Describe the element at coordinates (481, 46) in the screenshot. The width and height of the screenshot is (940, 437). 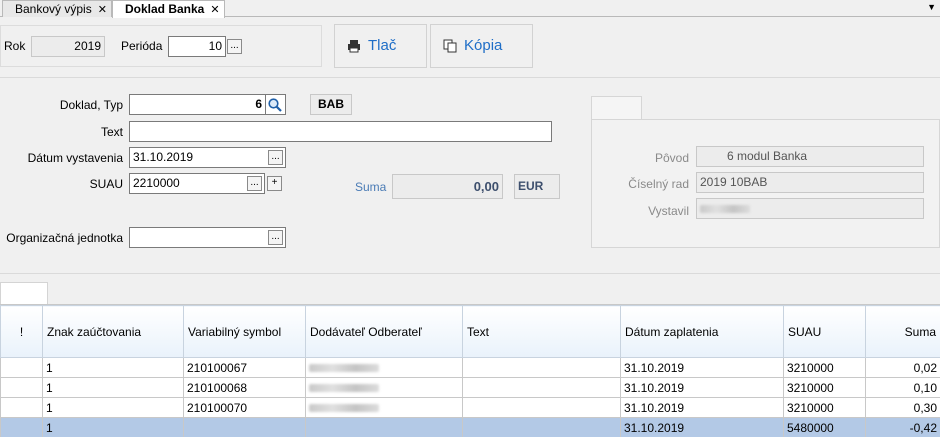
I see `copy-button: Kópia` at that location.